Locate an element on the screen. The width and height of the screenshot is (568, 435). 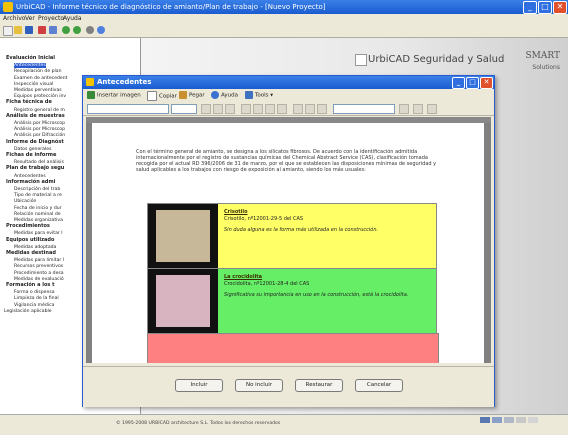
tree-item: Examen de antecedent is located at coordinates (40, 78).